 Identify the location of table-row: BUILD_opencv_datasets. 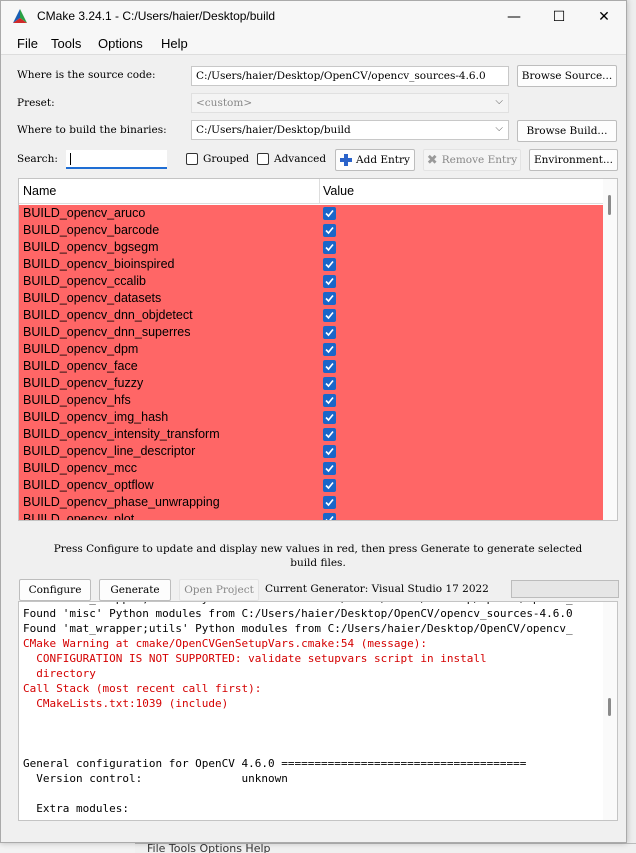
(311, 298).